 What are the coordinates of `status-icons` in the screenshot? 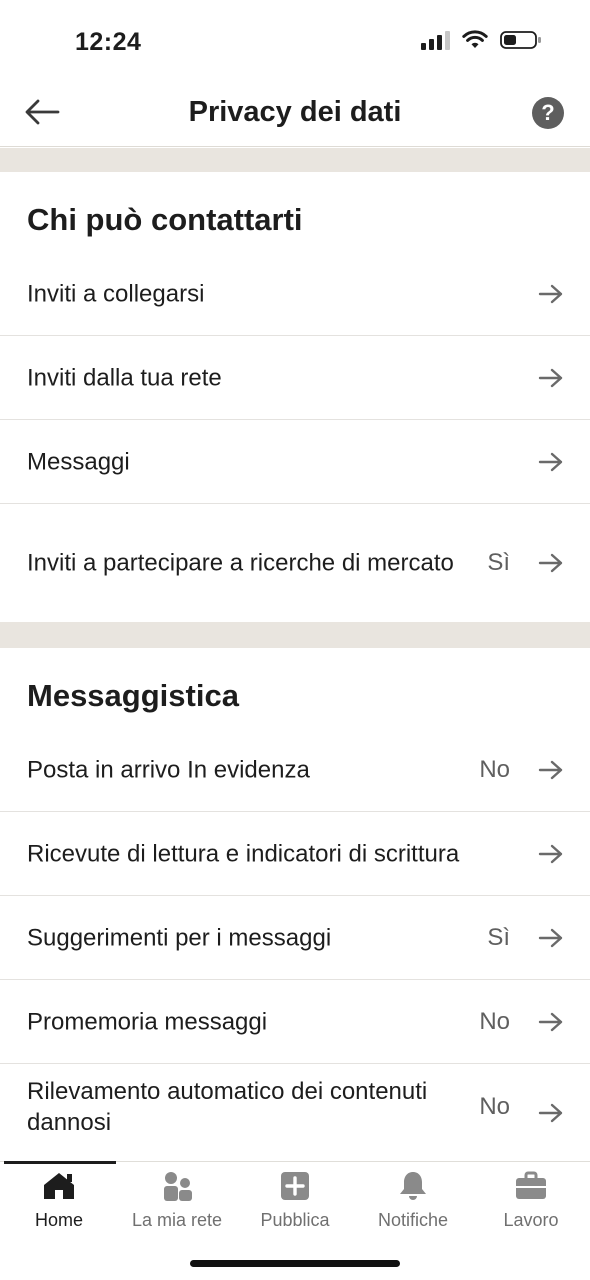 It's located at (481, 40).